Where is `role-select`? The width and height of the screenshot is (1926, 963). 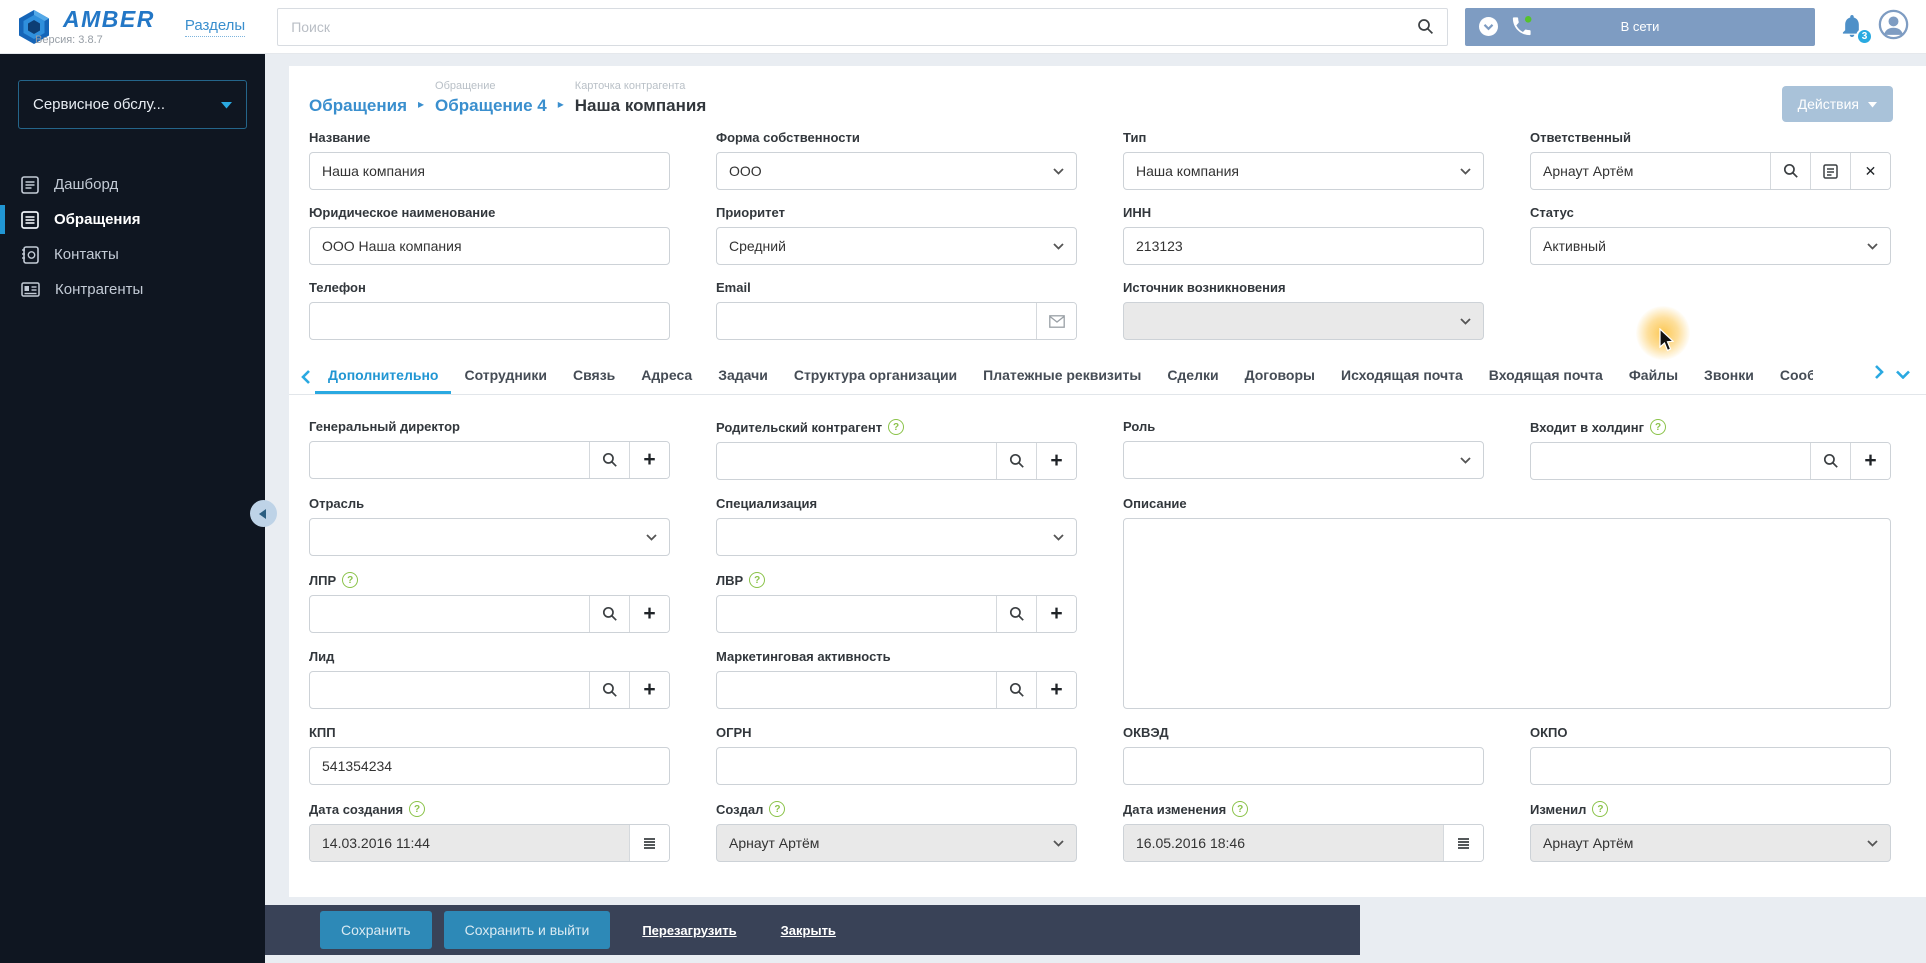
role-select is located at coordinates (1303, 460).